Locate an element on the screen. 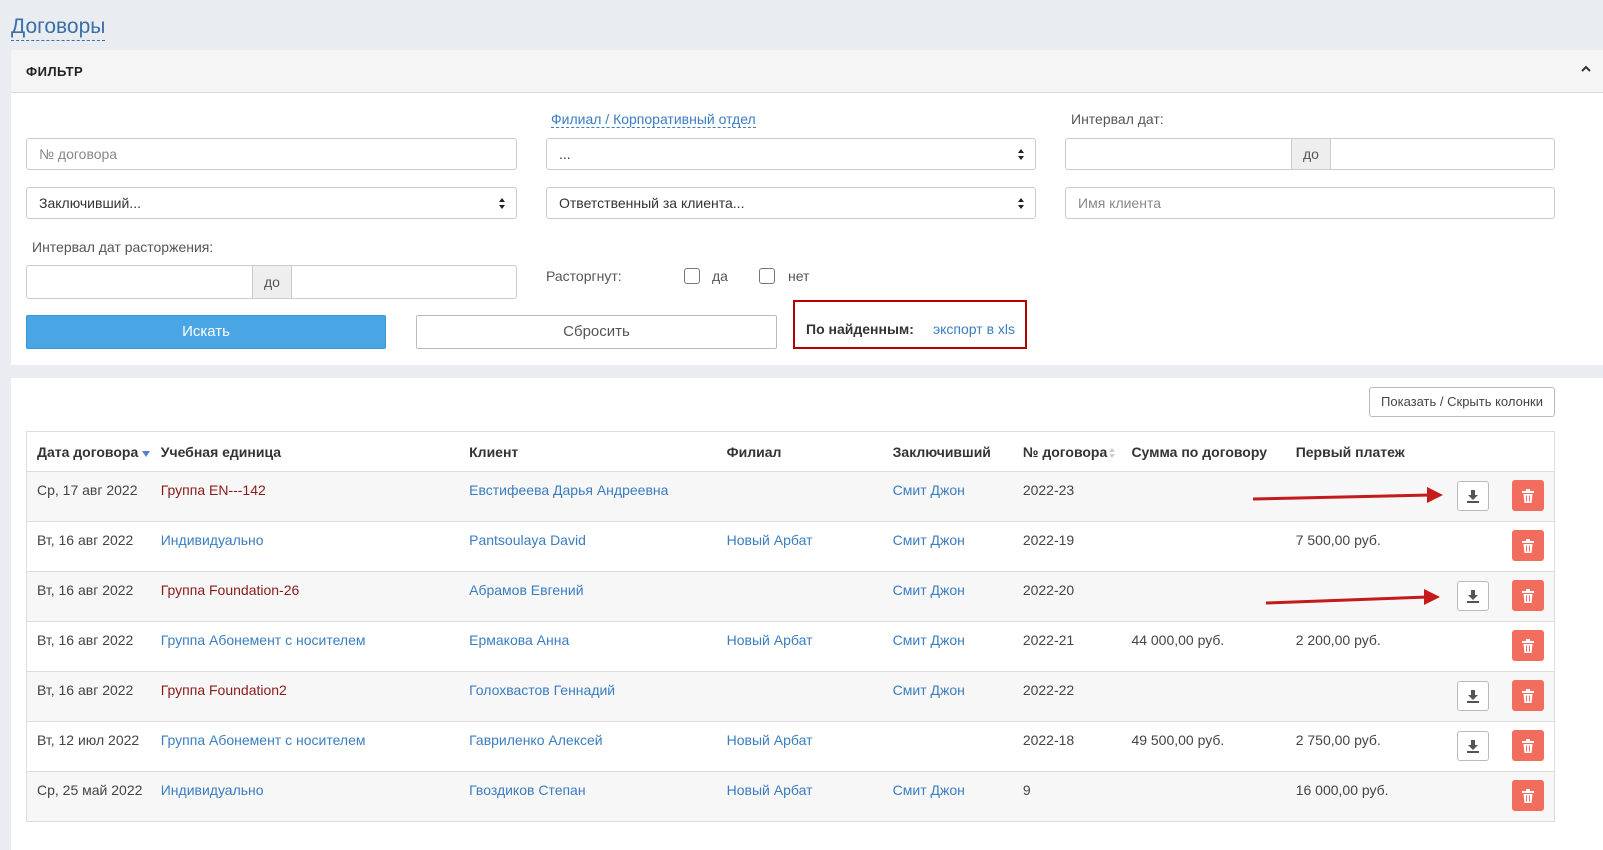 The image size is (1603, 850). filter-header: ФИЛЬТР is located at coordinates (807, 71).